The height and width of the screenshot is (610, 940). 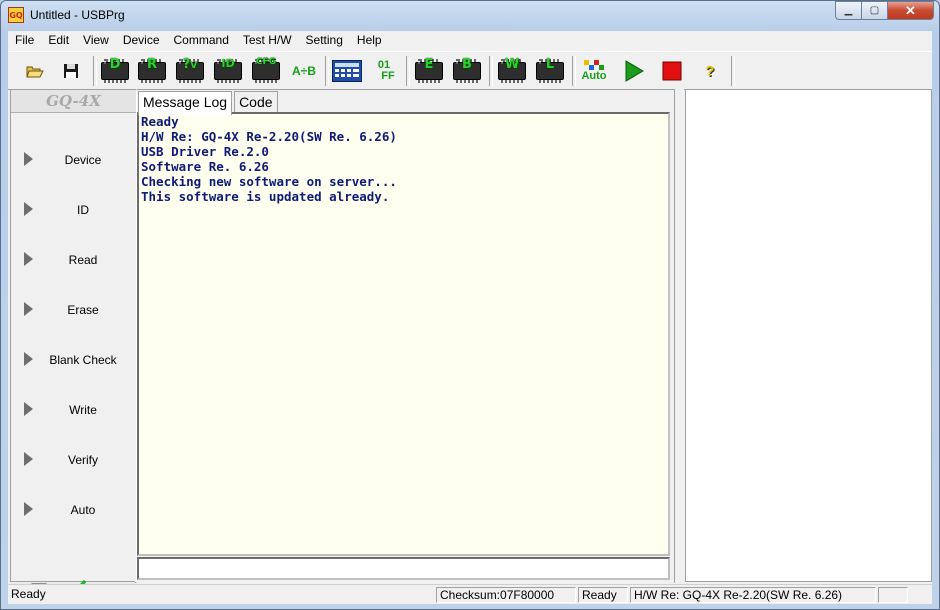 I want to click on calculator-icon, so click(x=347, y=71).